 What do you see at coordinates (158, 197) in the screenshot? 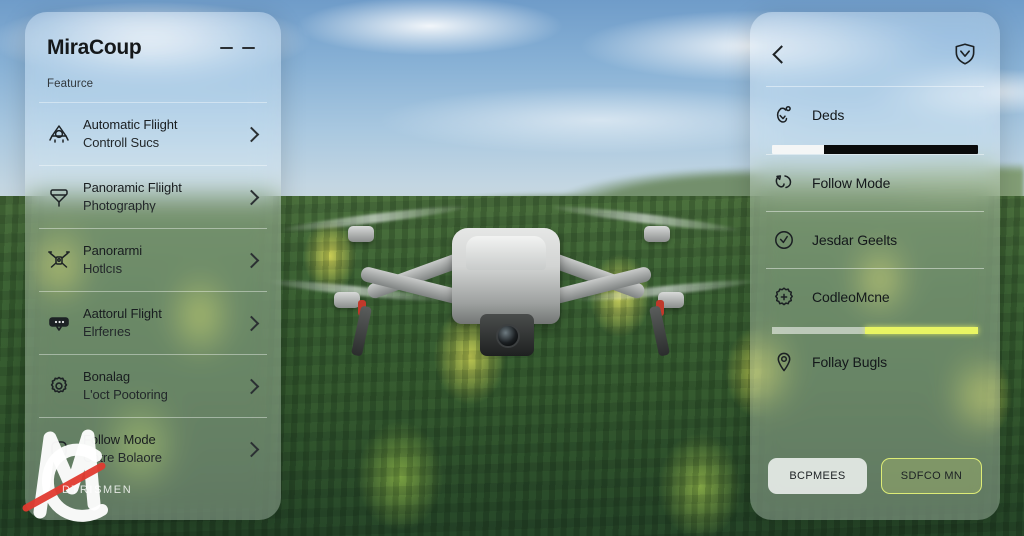
I see `list-item-text: Panoramic Fliight Photographγ` at bounding box center [158, 197].